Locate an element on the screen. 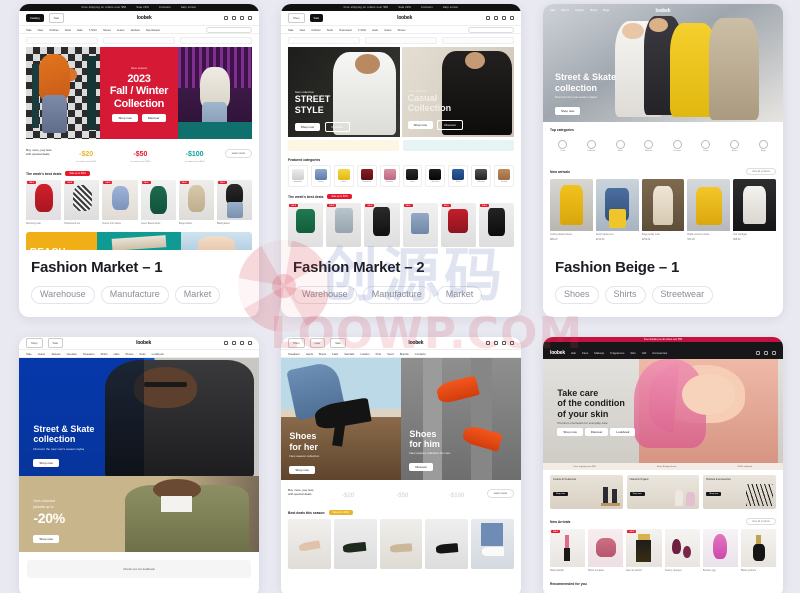 Image resolution: width=800 pixels, height=593 pixels. preview-navbar: Catalog Sale loobek is located at coordinates (139, 18).